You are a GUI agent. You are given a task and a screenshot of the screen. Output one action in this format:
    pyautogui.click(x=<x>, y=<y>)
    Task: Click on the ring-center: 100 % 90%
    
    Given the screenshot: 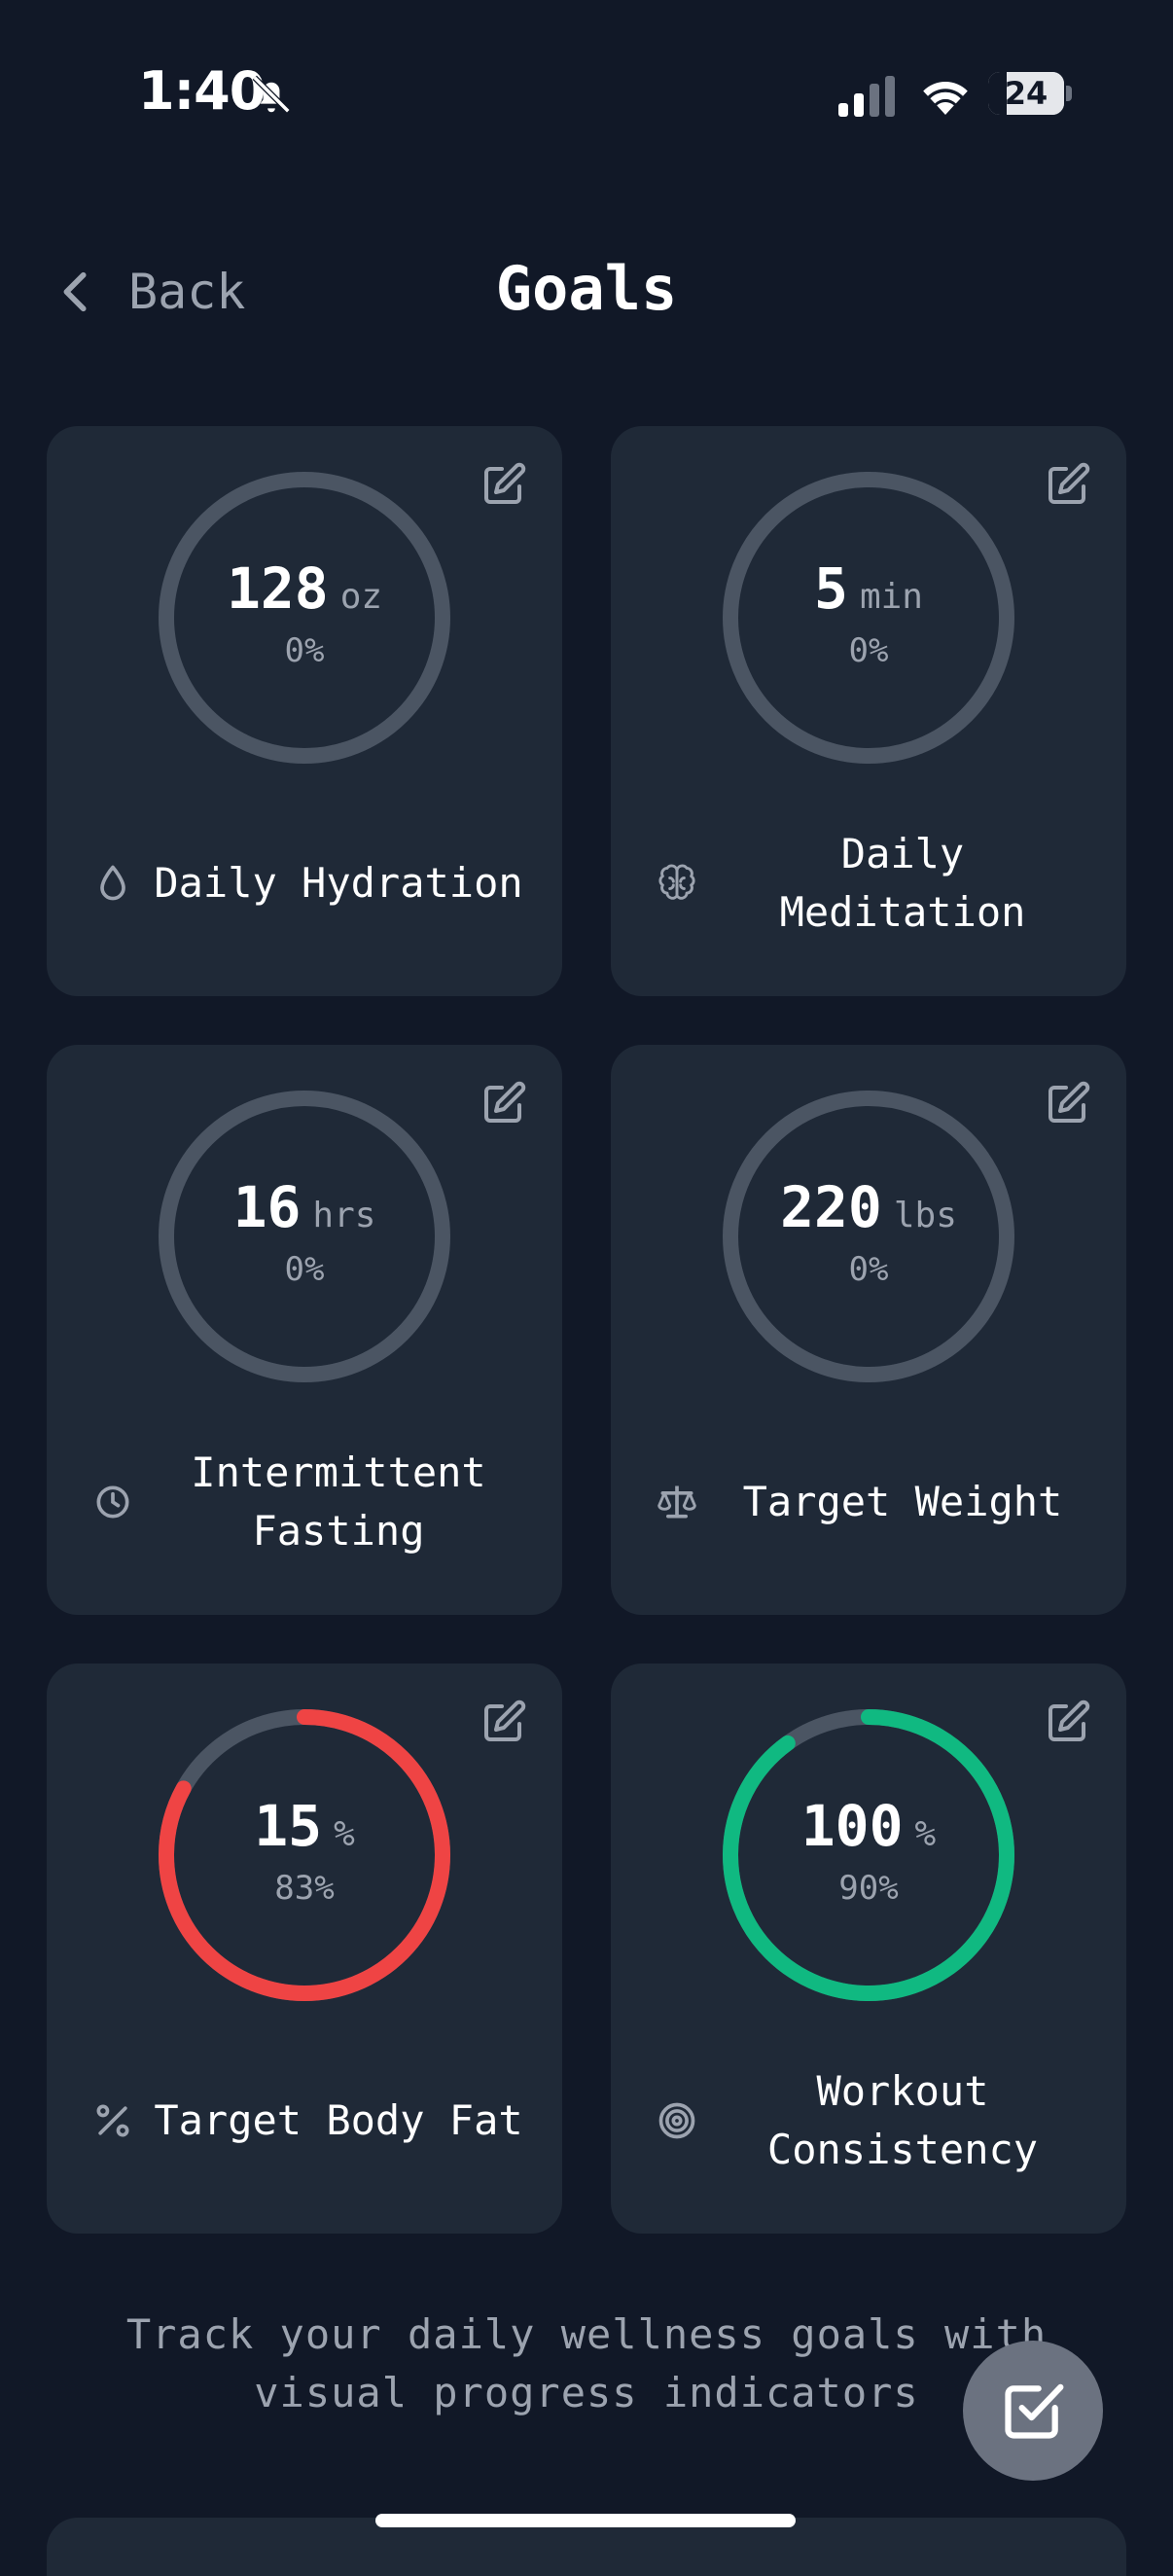 What is the action you would take?
    pyautogui.click(x=868, y=1855)
    